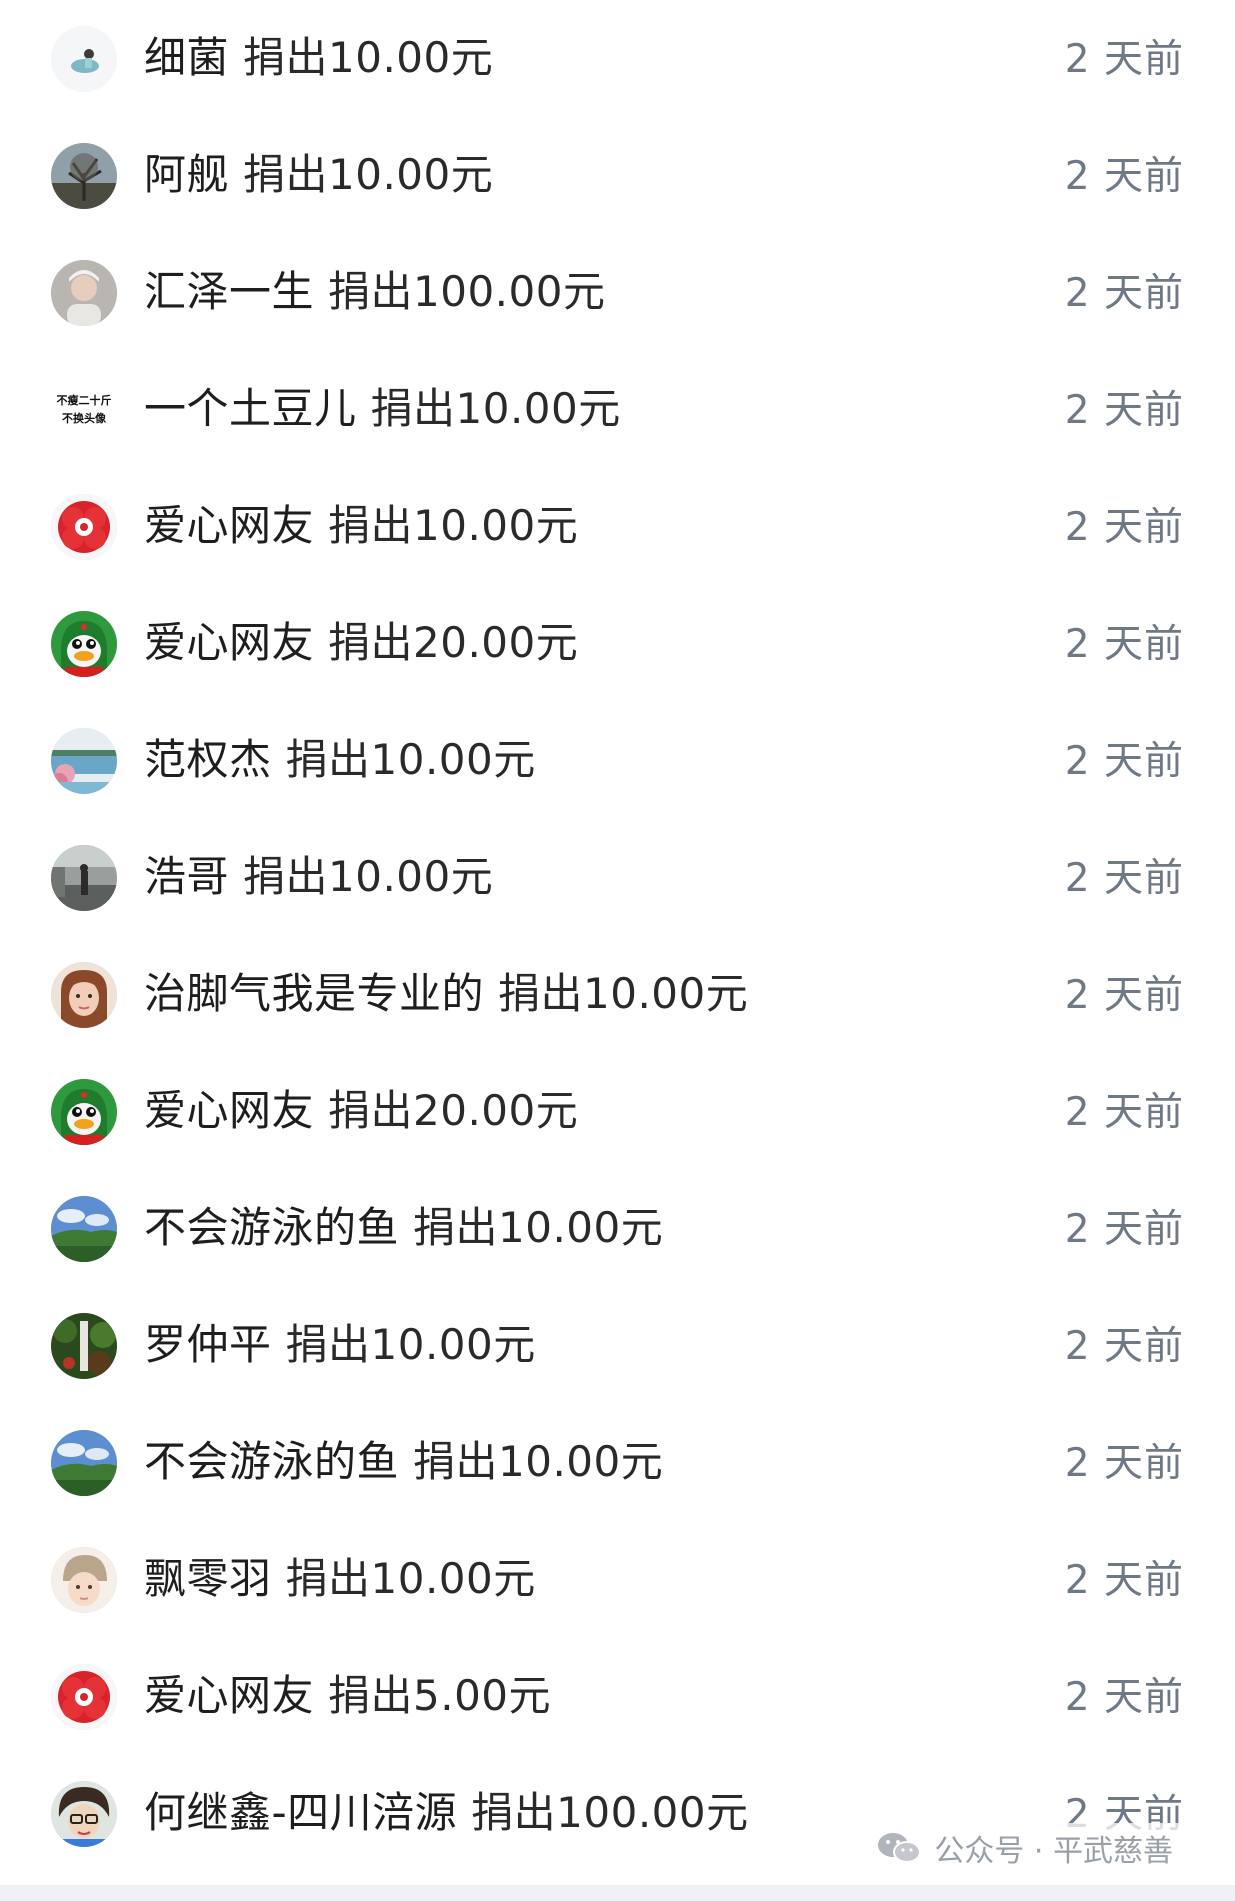  Describe the element at coordinates (84, 418) in the screenshot. I see `avatar-text-line: 不换头像` at that location.